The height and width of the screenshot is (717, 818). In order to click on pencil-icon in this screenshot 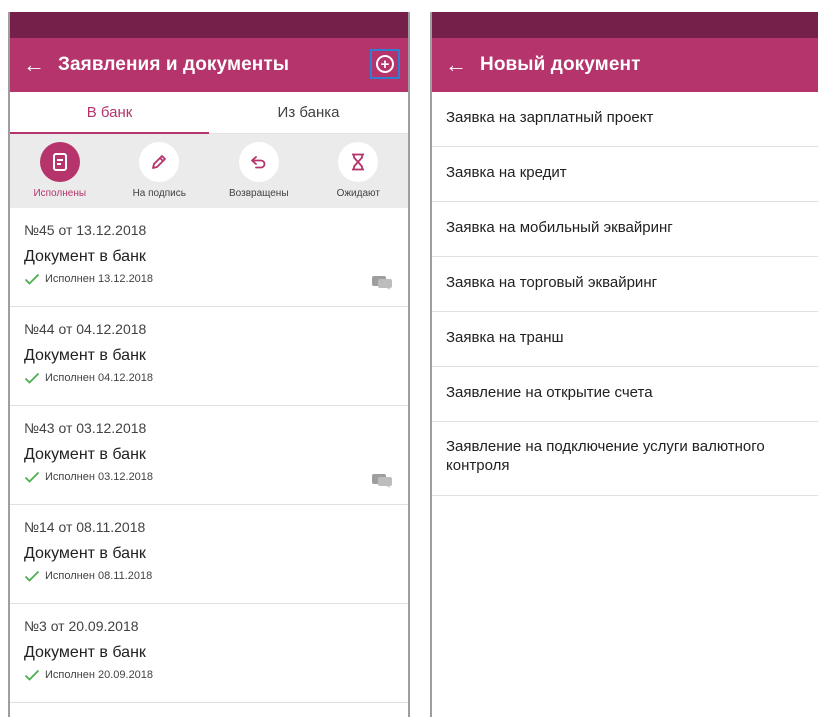, I will do `click(159, 162)`.